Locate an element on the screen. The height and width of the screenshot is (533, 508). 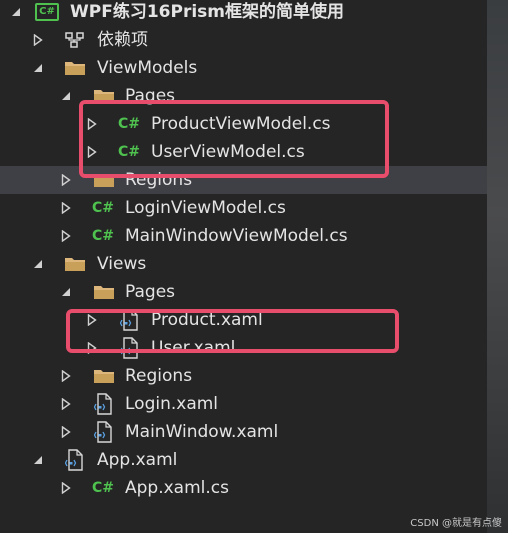
tree-item-productviewmodel: C# ProductViewModel.cs is located at coordinates (243, 124).